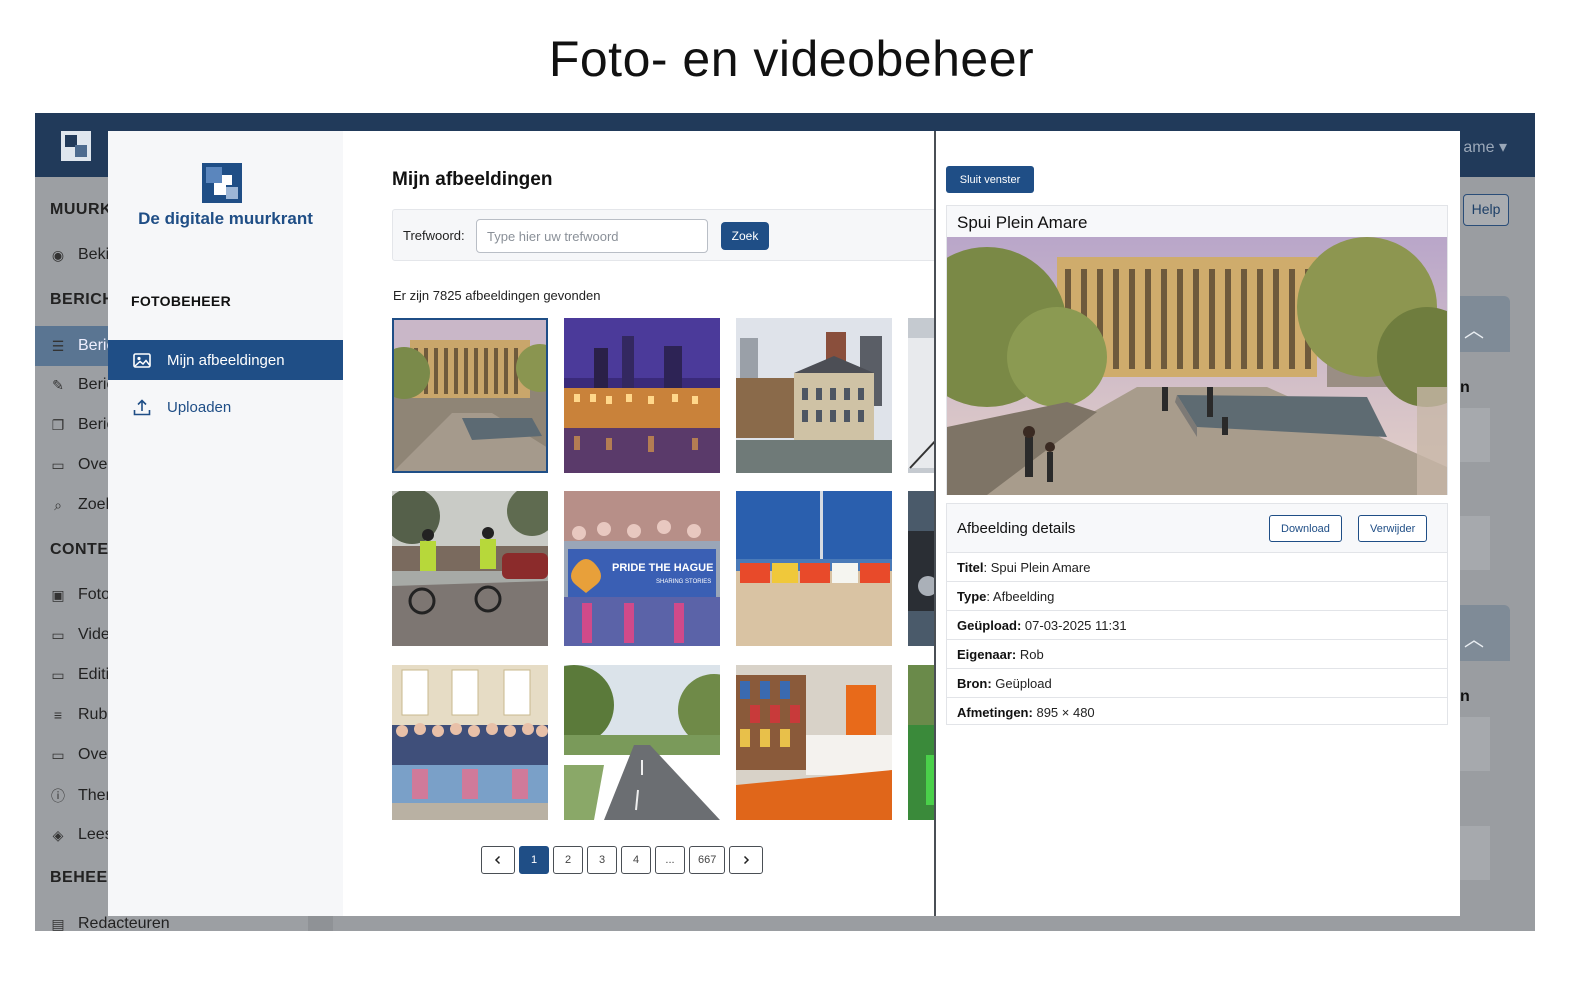 The image size is (1583, 981). Describe the element at coordinates (58, 254) in the screenshot. I see `eye-icon: ◉` at that location.